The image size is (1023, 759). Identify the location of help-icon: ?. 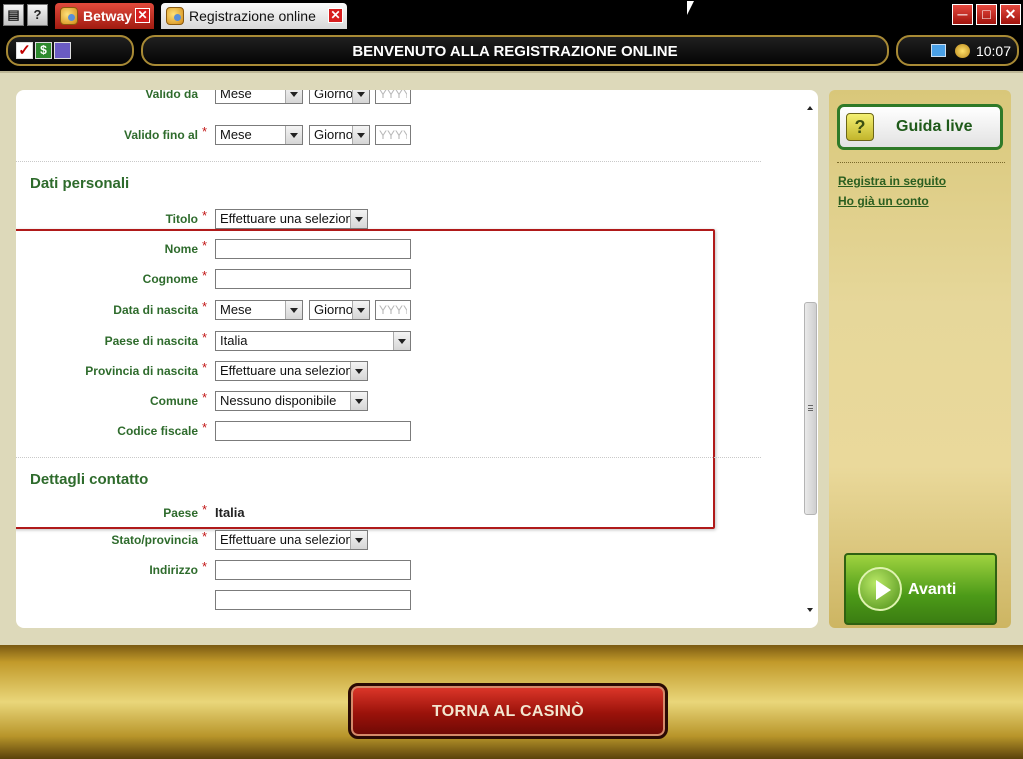
(37, 15).